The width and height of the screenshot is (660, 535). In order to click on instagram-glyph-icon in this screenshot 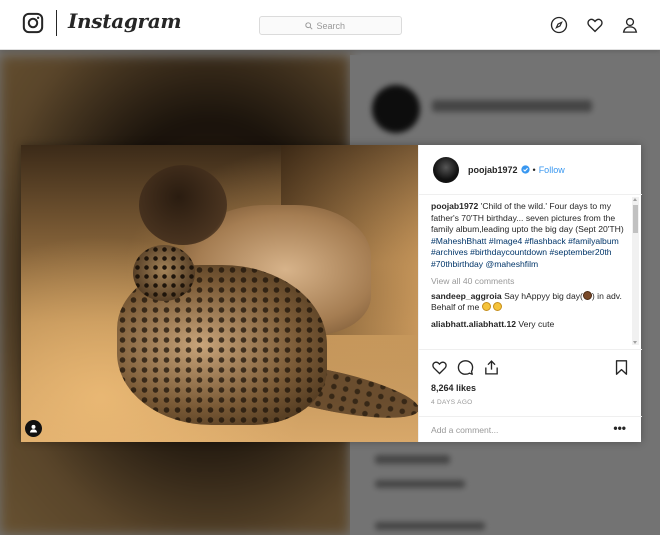, I will do `click(33, 23)`.